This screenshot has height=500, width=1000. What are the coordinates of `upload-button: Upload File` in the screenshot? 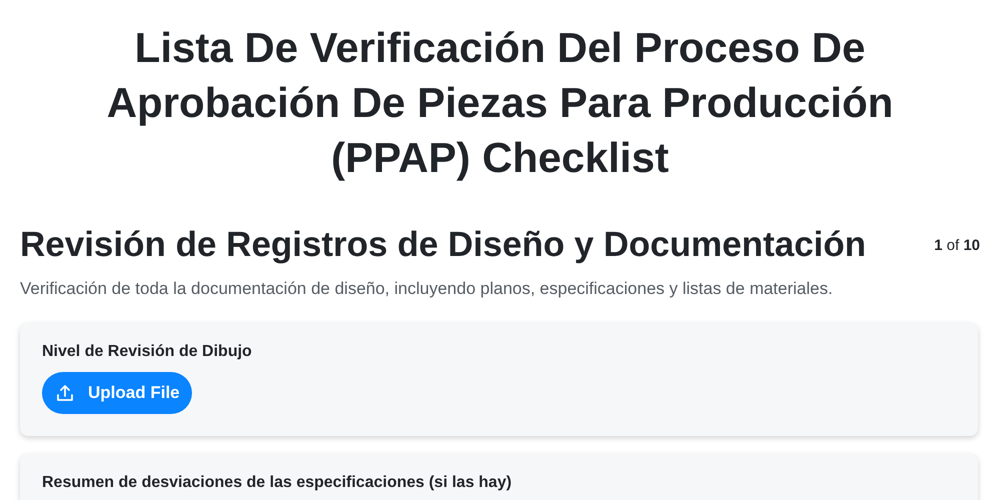 It's located at (117, 393).